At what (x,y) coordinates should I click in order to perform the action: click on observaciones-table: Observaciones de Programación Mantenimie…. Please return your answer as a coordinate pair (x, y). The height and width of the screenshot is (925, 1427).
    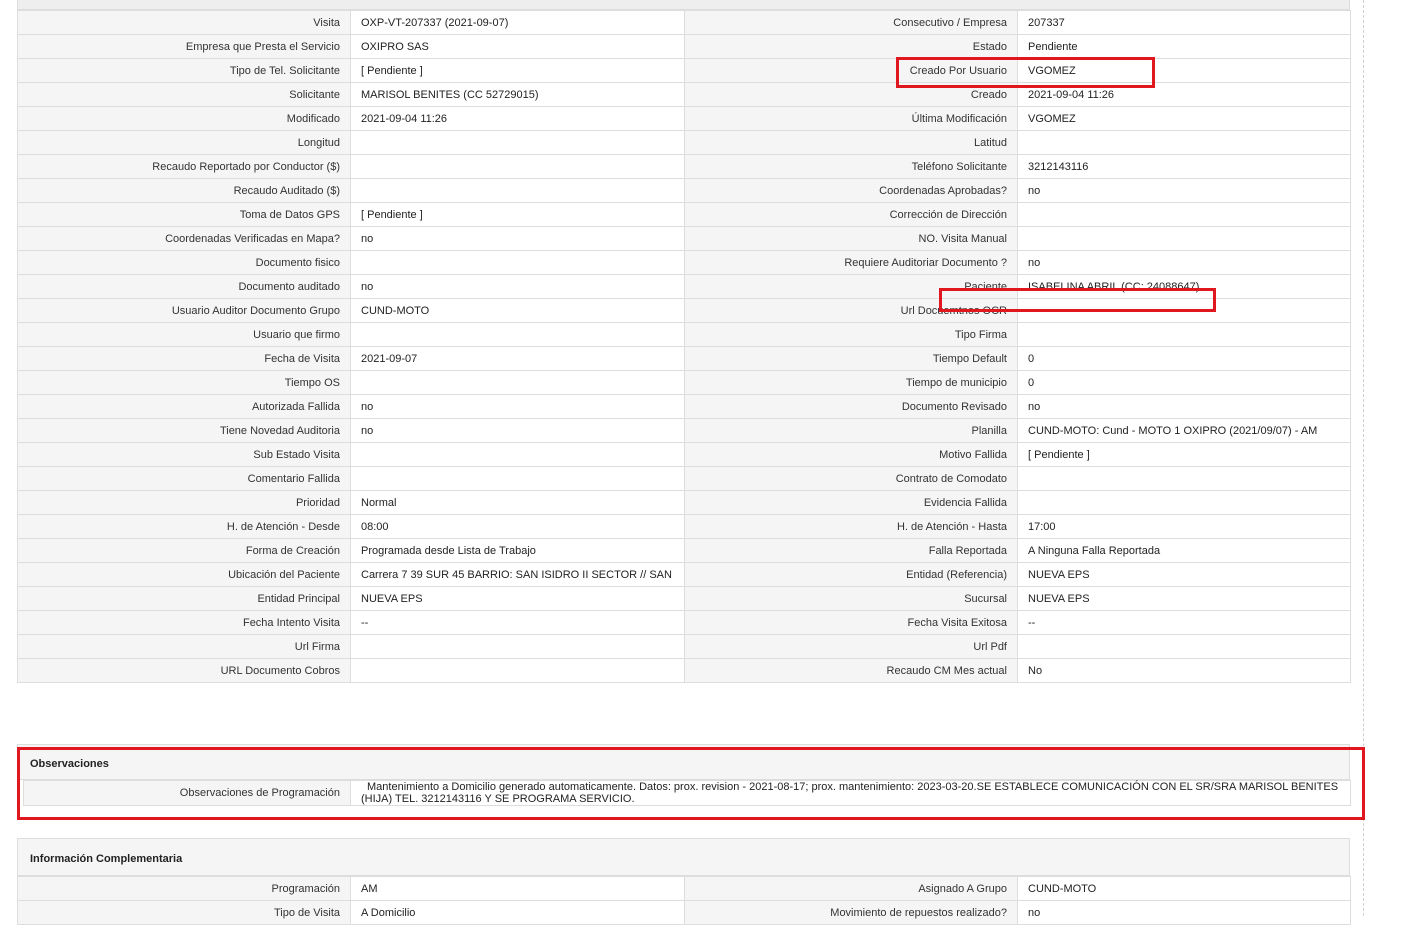
    Looking at the image, I should click on (687, 793).